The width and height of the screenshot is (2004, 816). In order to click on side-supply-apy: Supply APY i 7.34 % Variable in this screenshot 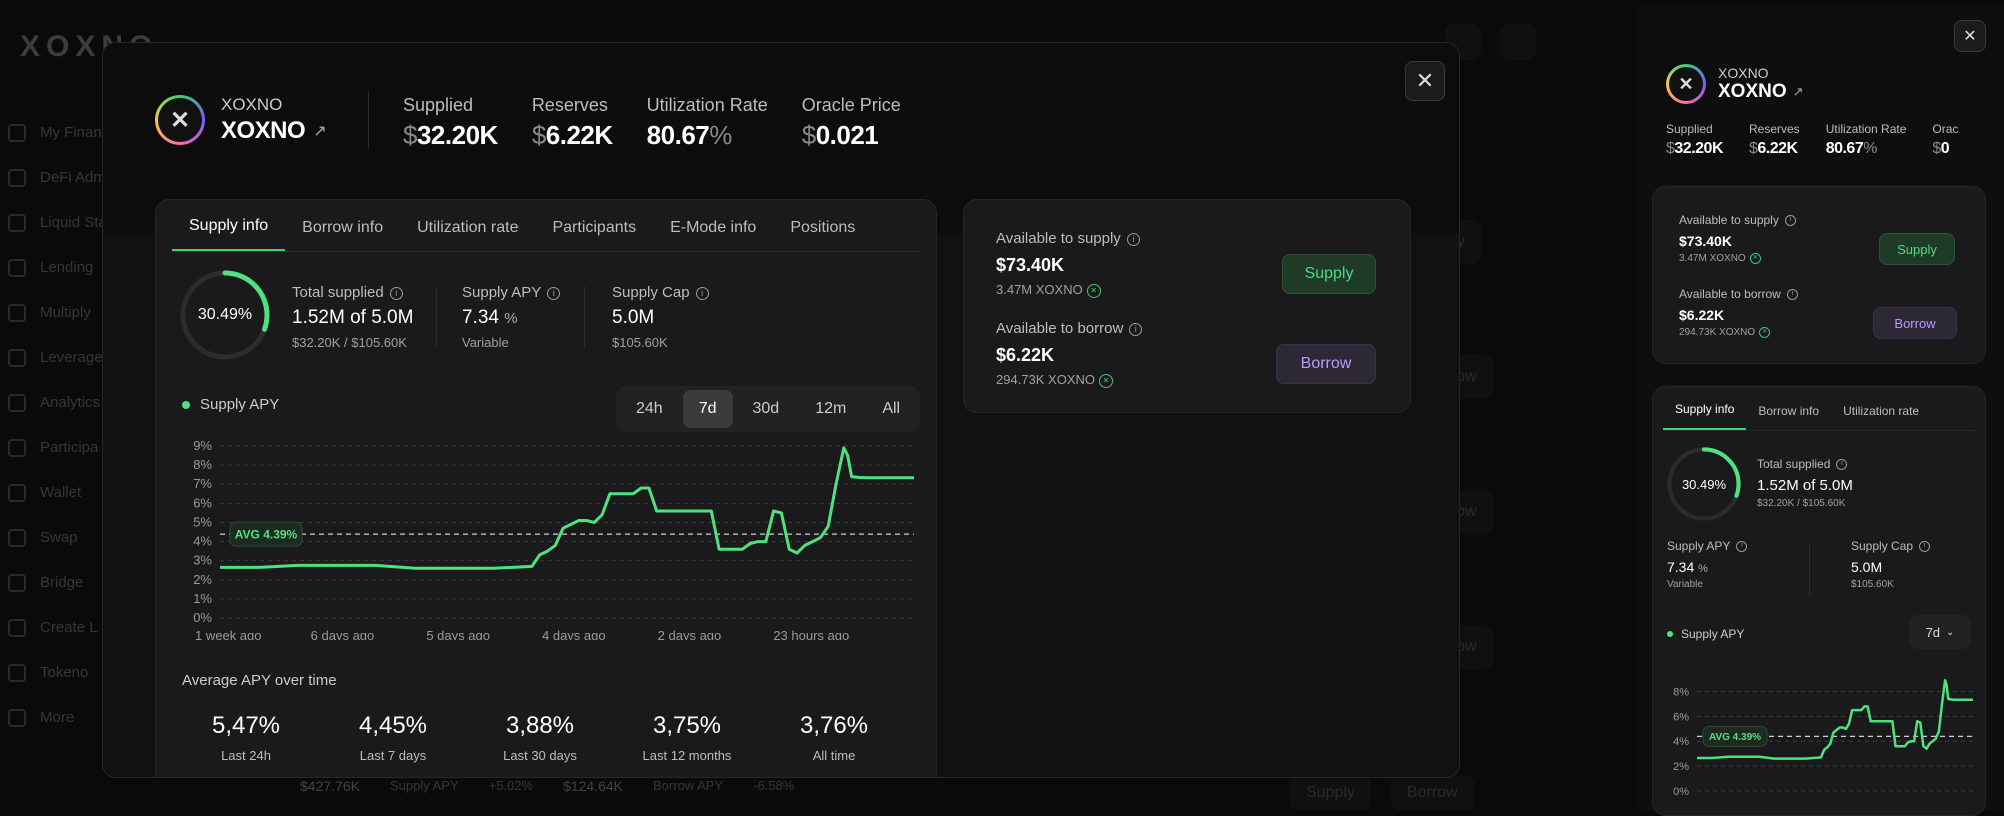, I will do `click(1707, 564)`.